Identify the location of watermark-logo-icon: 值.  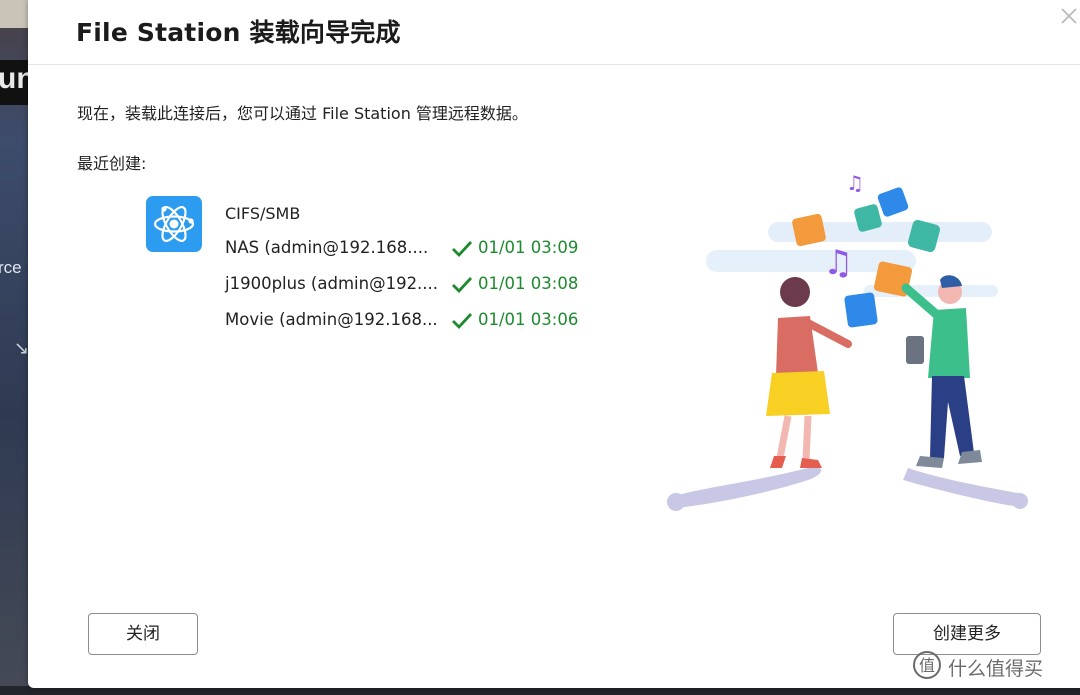
(927, 665).